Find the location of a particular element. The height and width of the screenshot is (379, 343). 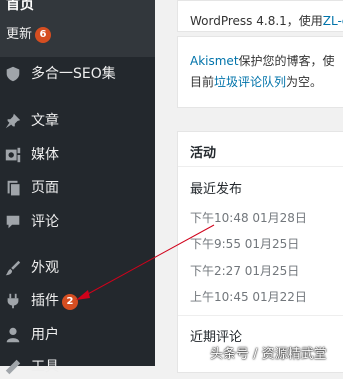

plugin-icon is located at coordinates (13, 301).